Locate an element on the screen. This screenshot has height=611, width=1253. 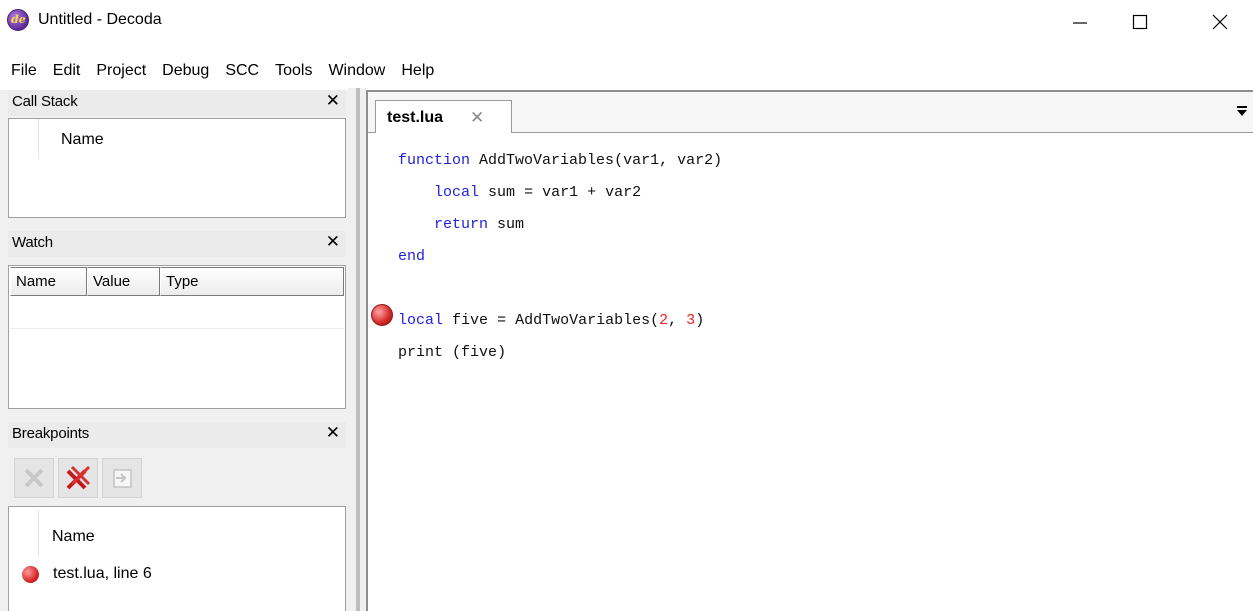
menu-window: Window is located at coordinates (356, 71).